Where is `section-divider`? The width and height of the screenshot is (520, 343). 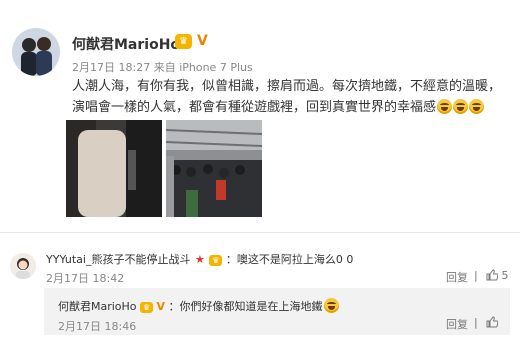
section-divider is located at coordinates (260, 232).